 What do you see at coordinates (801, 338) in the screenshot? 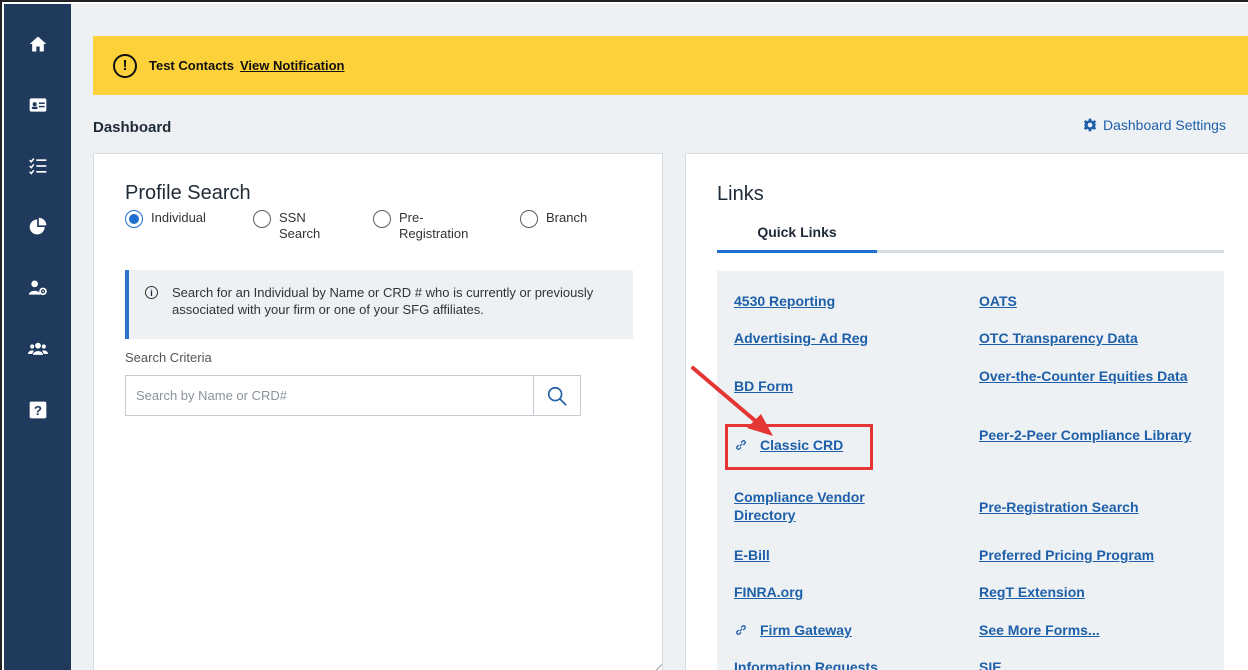
I see `link-advertising-ad-reg: Advertising- Ad Reg` at bounding box center [801, 338].